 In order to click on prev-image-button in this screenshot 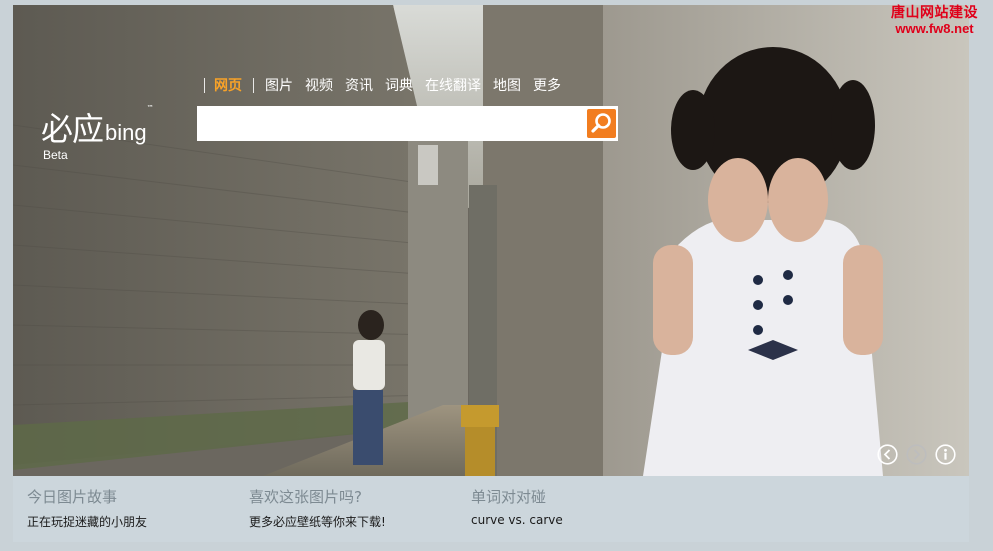, I will do `click(887, 454)`.